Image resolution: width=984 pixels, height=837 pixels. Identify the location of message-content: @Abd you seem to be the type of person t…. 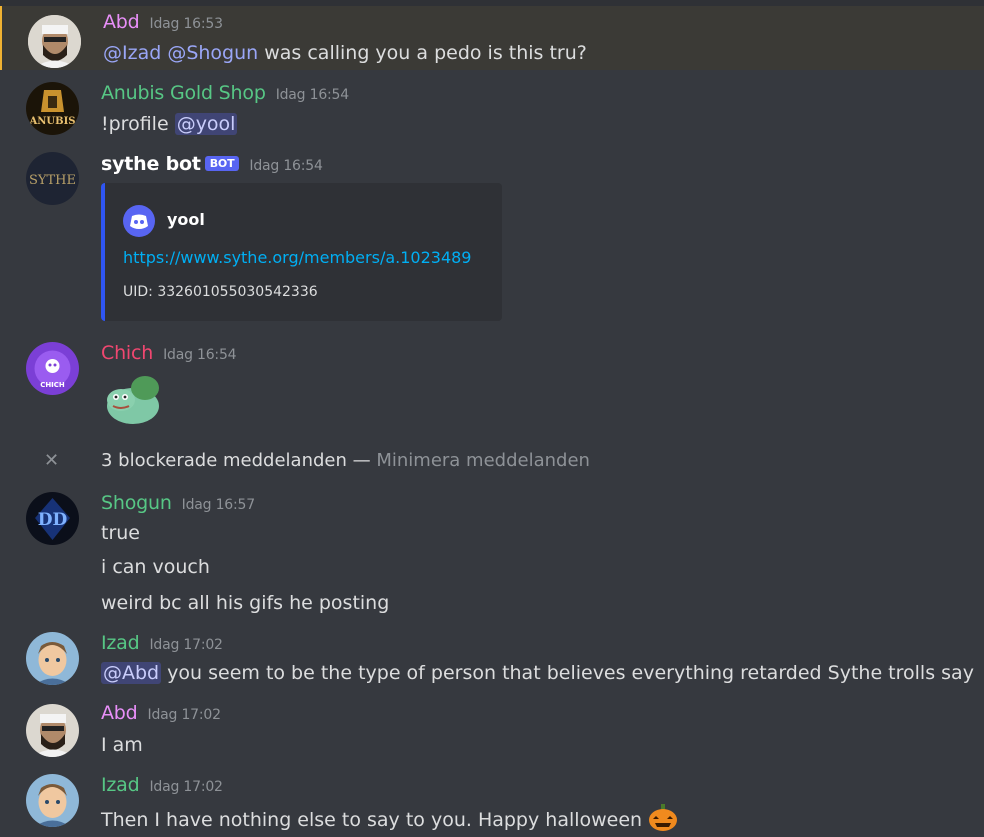
(537, 673).